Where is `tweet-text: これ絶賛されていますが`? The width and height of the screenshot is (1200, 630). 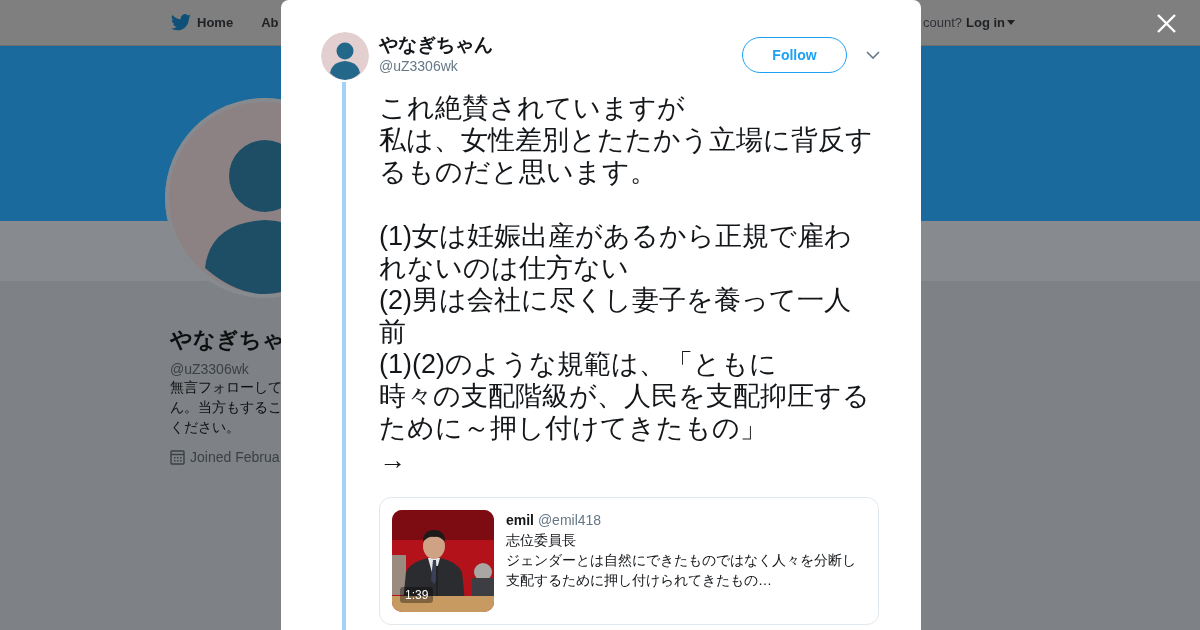 tweet-text: これ絶賛されていますが is located at coordinates (532, 108).